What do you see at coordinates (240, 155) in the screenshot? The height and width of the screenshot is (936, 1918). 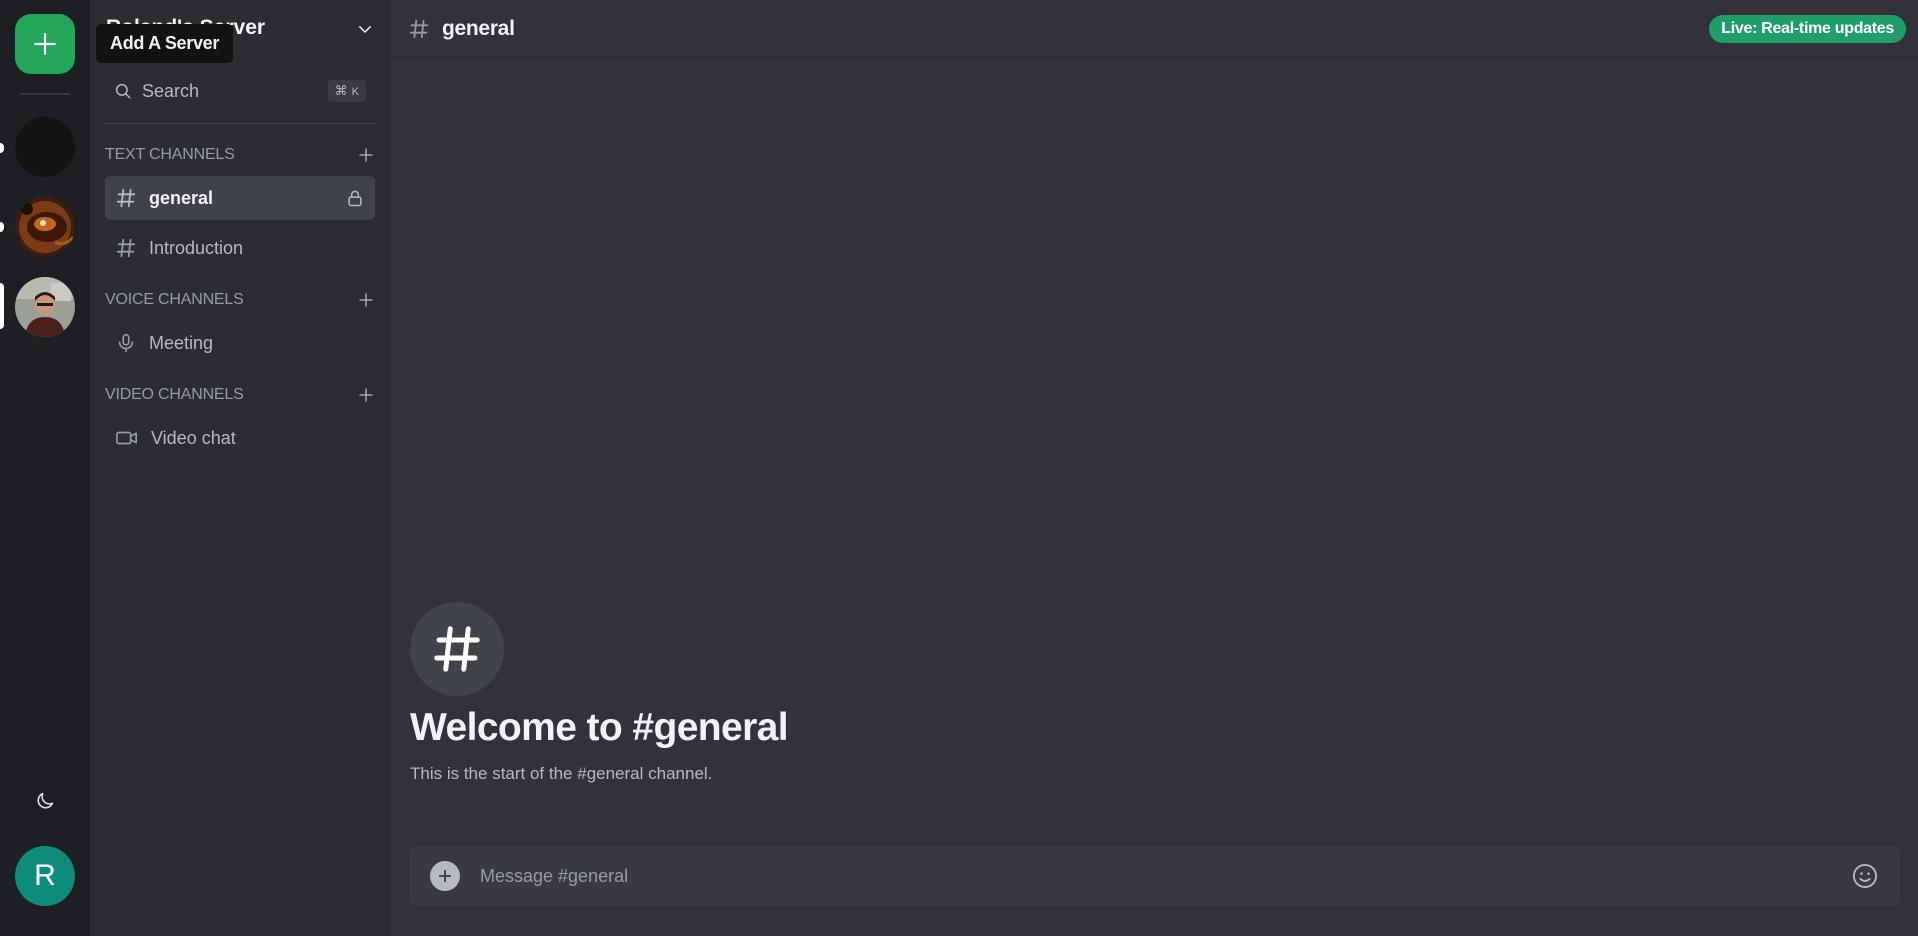 I see `text-channels-header: Text Channels` at bounding box center [240, 155].